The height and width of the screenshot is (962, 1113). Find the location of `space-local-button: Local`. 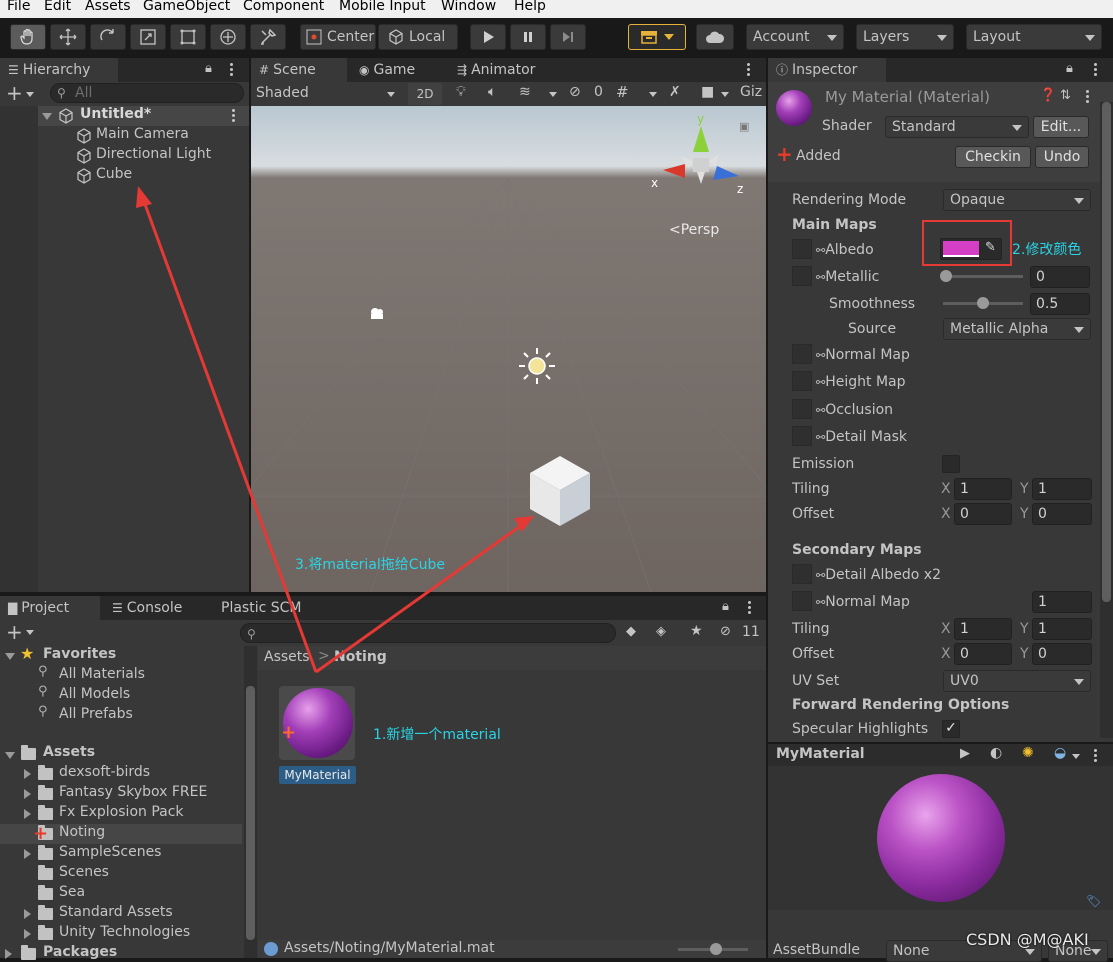

space-local-button: Local is located at coordinates (418, 37).